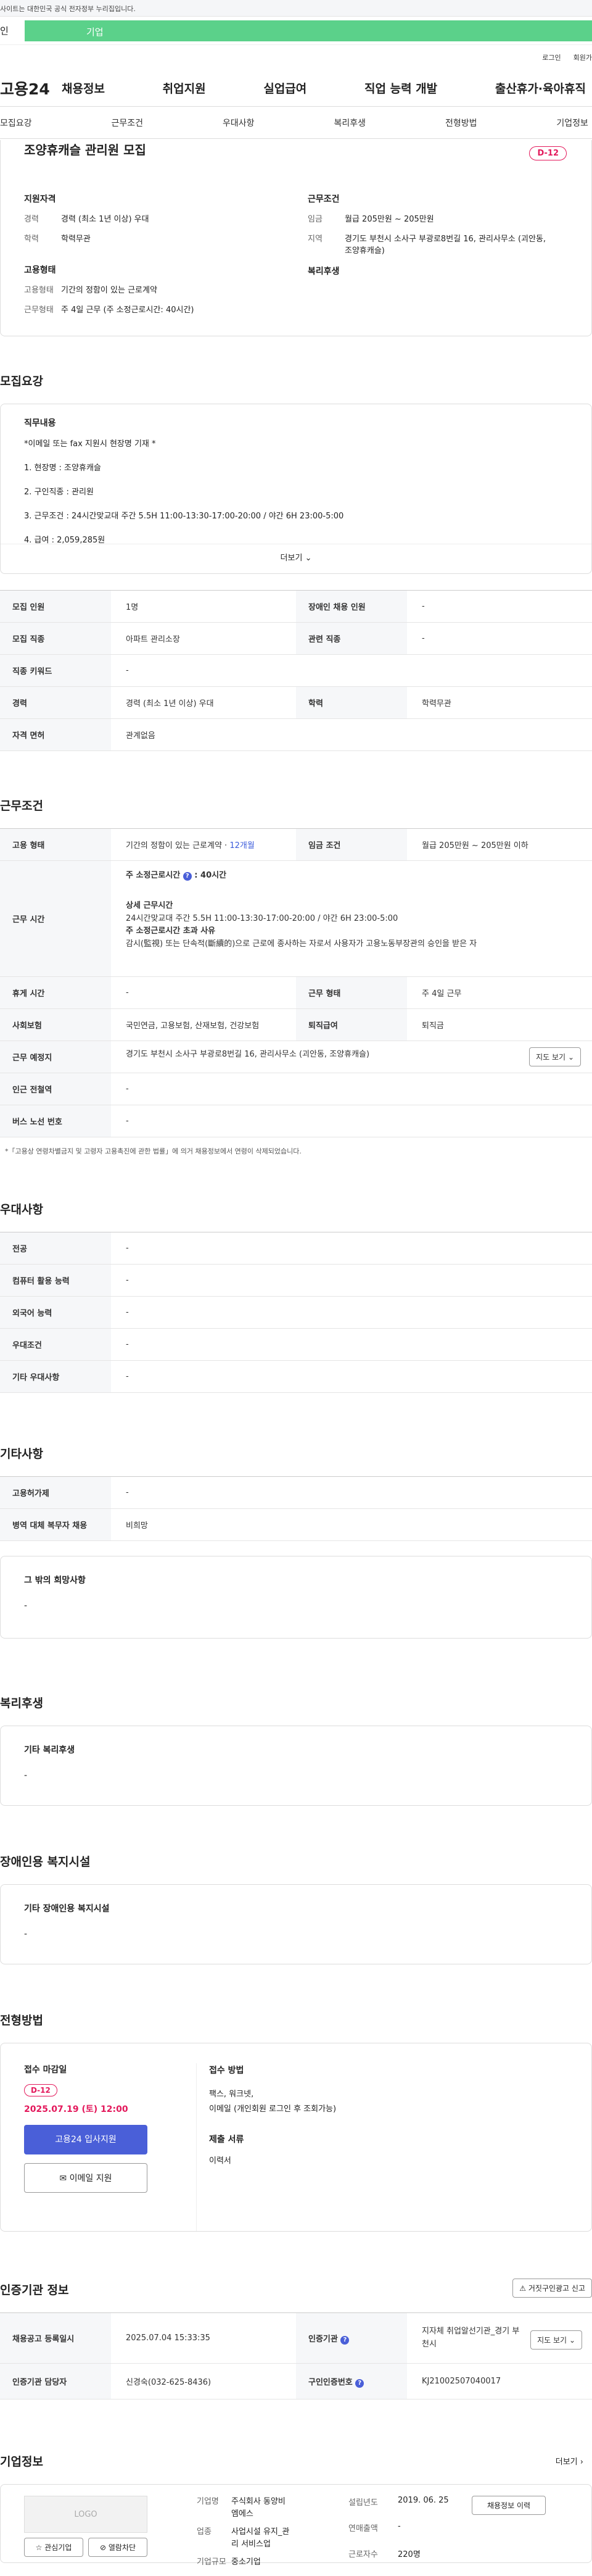 The width and height of the screenshot is (592, 2576). Describe the element at coordinates (55, 670) in the screenshot. I see `row-label: 직종 키워드` at that location.